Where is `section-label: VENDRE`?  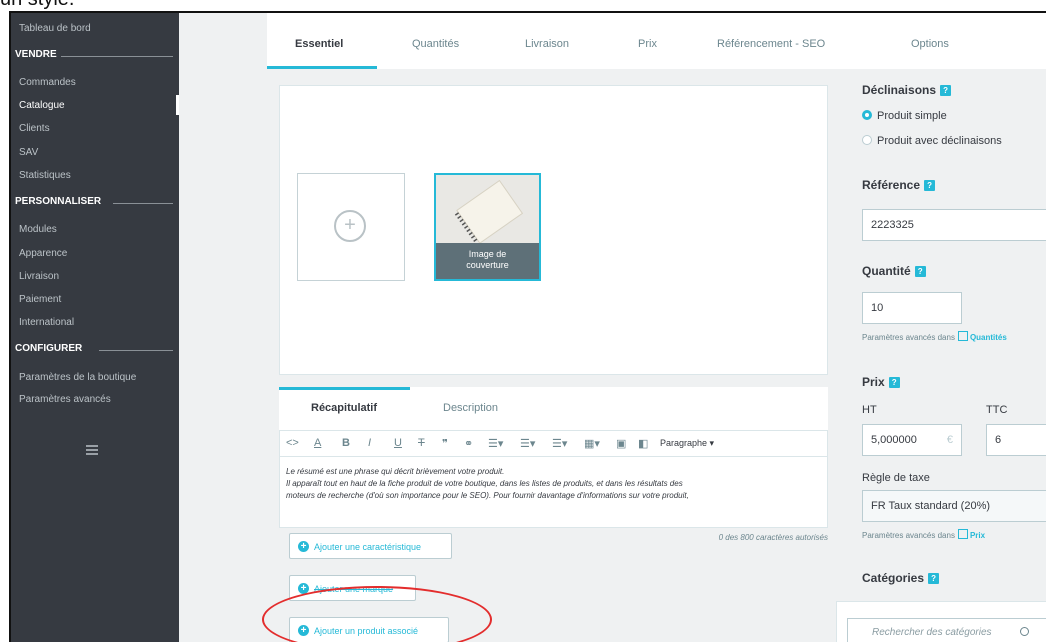 section-label: VENDRE is located at coordinates (36, 54).